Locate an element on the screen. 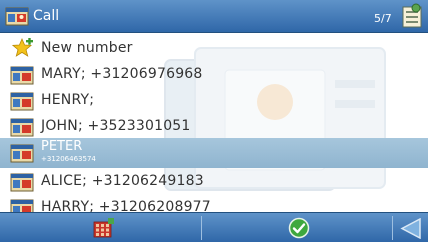 The image size is (428, 243). window-title: Call is located at coordinates (46, 16).